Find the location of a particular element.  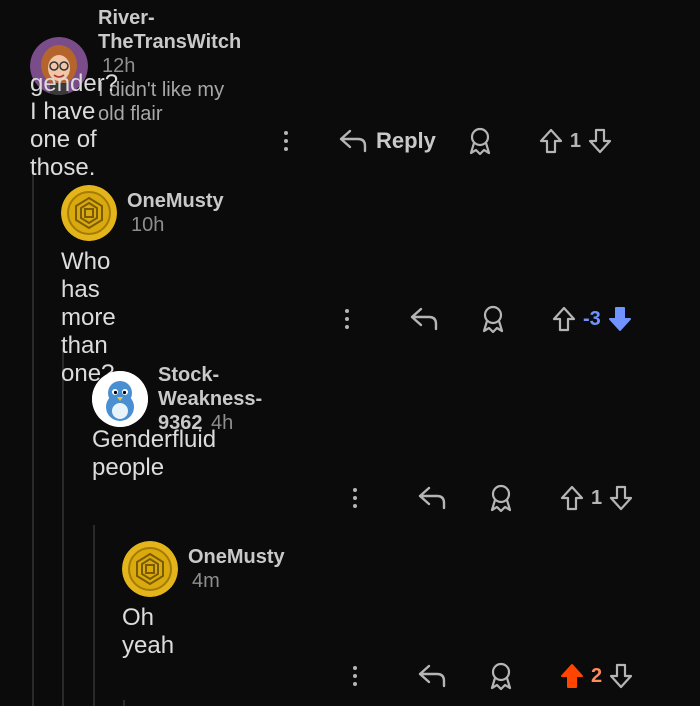

vote-score: -3 is located at coordinates (592, 318).